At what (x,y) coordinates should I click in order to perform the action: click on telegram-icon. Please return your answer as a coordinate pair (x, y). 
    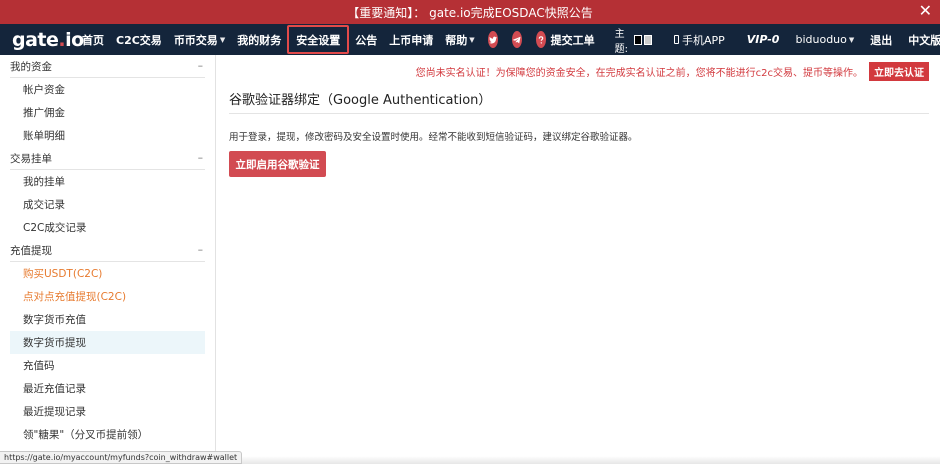
    Looking at the image, I should click on (516, 39).